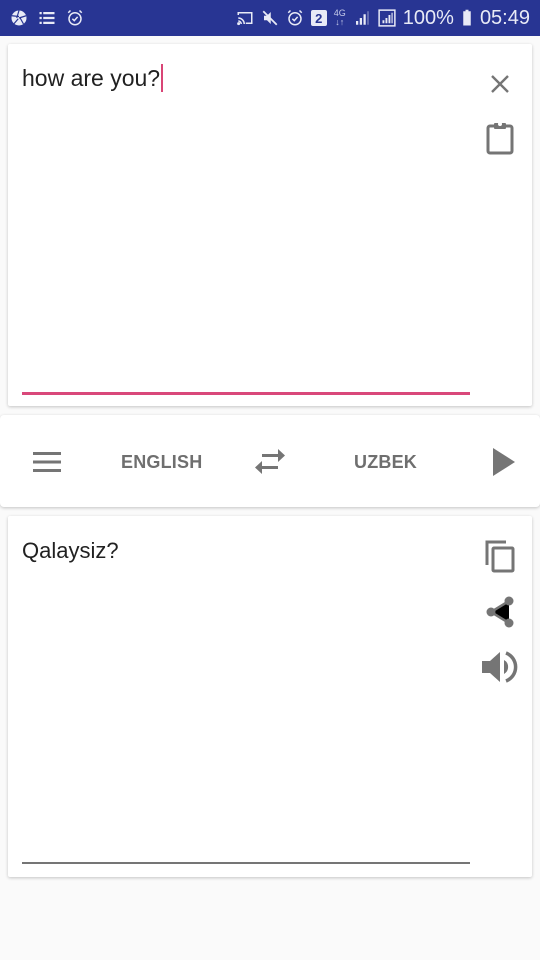 The image size is (540, 960). I want to click on paste-button, so click(500, 138).